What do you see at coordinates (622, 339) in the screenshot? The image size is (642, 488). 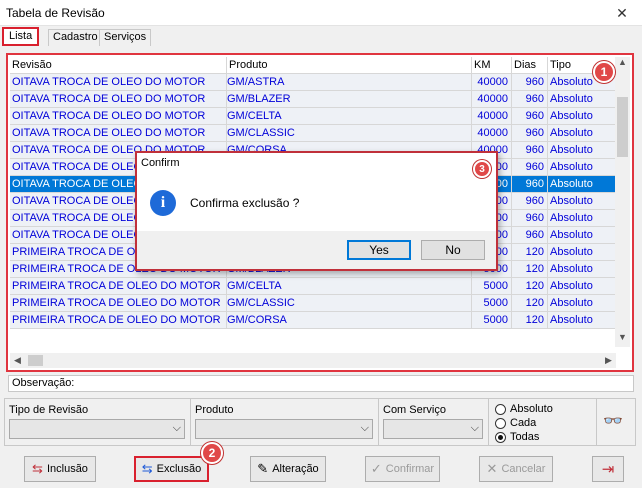 I see `scroll-down-icon: ▼` at bounding box center [622, 339].